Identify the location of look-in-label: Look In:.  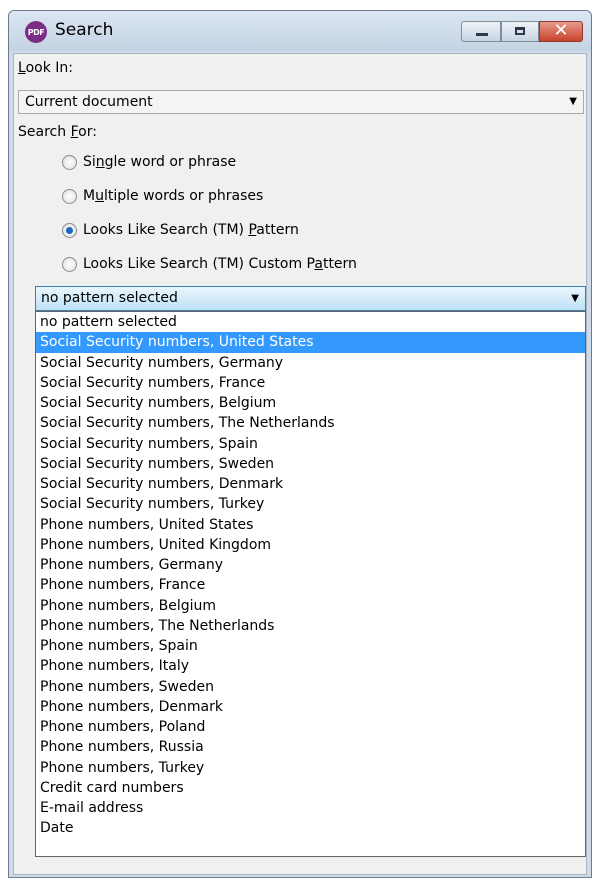
(45, 68).